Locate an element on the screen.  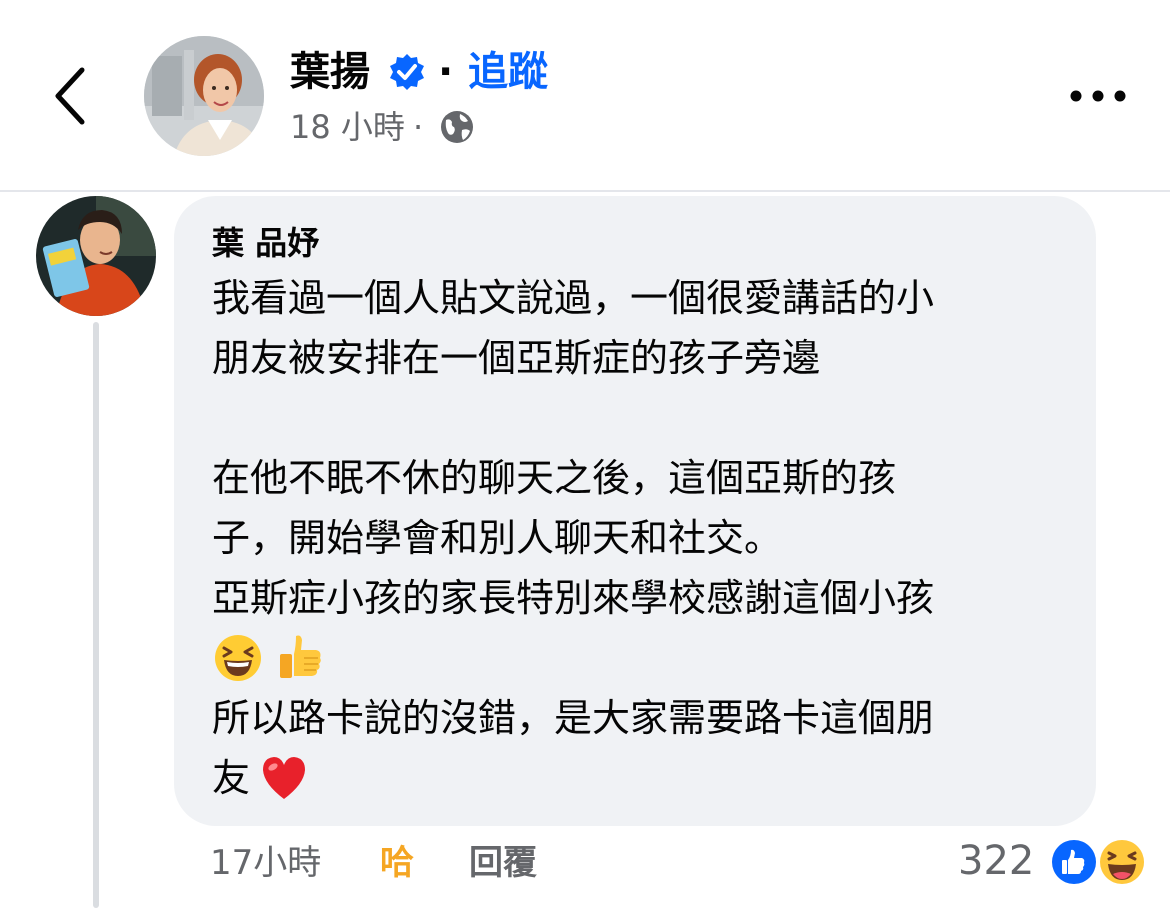
commenter-avatar is located at coordinates (96, 256).